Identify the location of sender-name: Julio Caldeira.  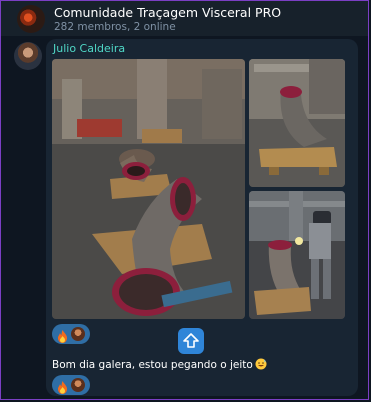
(89, 48).